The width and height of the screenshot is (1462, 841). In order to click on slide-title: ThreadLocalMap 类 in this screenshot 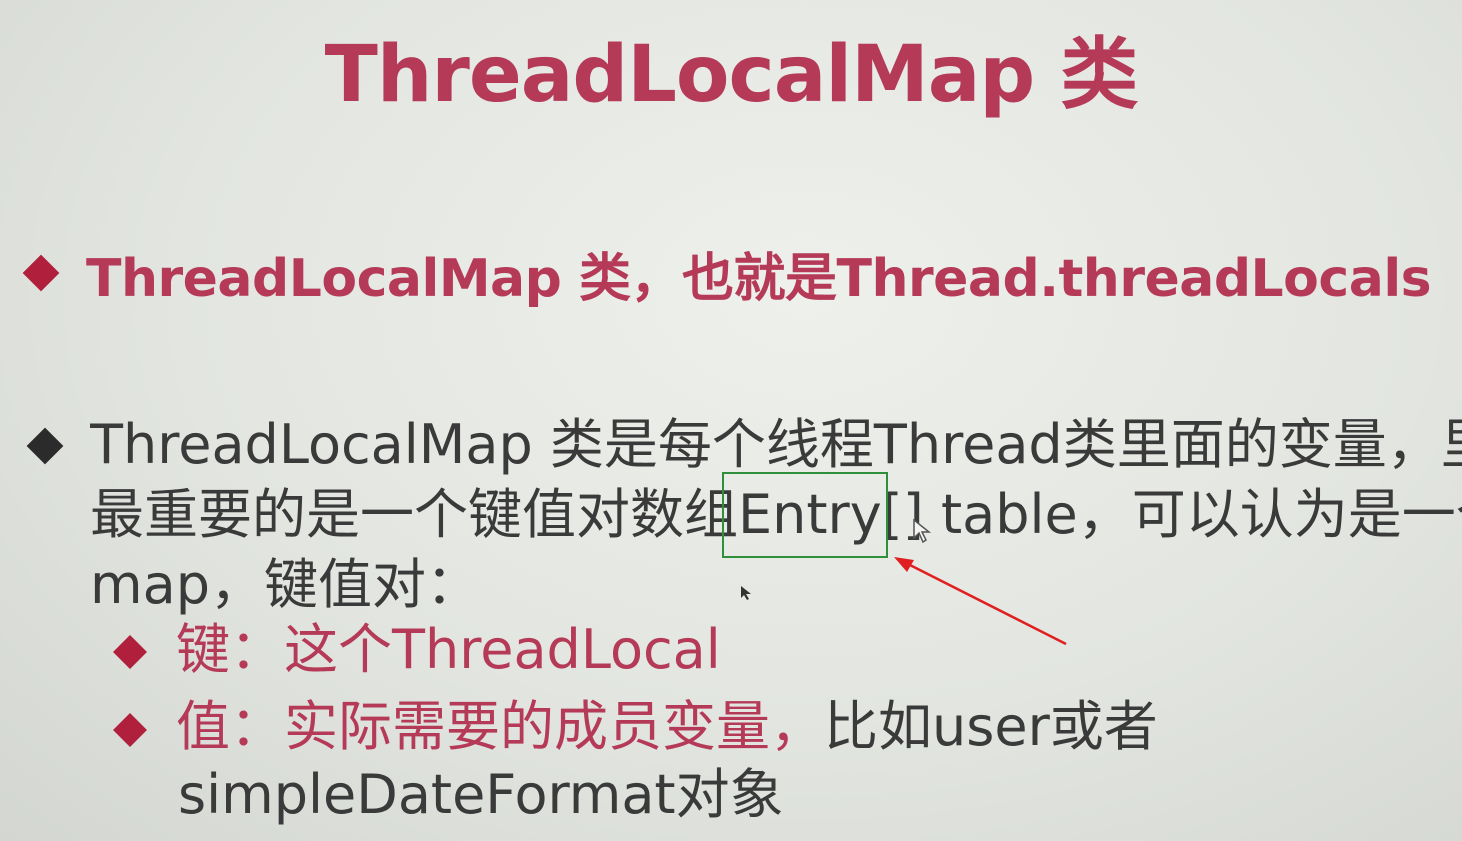, I will do `click(731, 75)`.